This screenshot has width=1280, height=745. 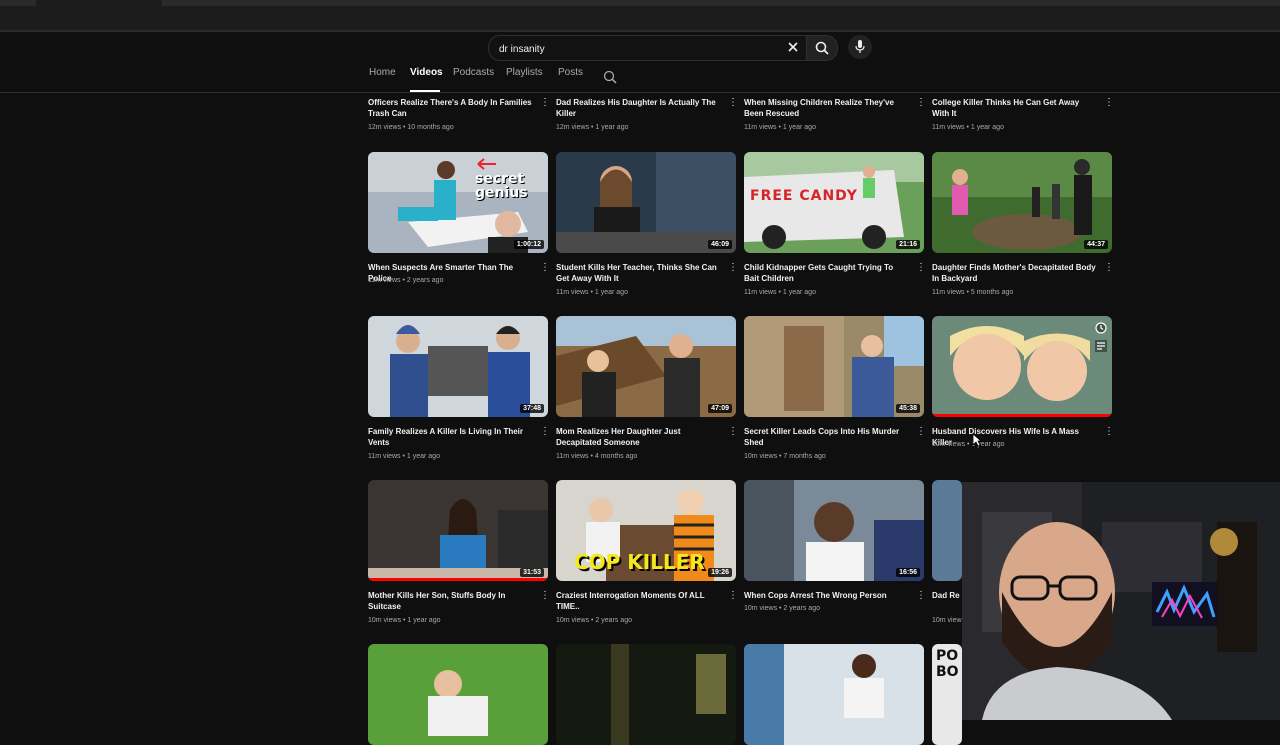 I want to click on video-duration: 1:00:12, so click(x=528, y=244).